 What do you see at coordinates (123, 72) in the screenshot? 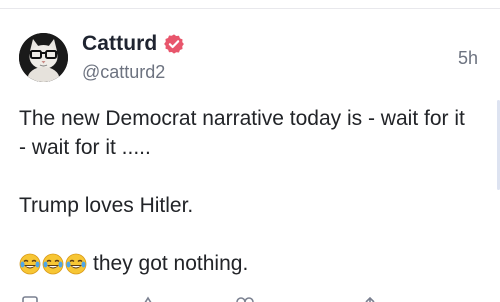
I see `author-handle: @catturd2` at bounding box center [123, 72].